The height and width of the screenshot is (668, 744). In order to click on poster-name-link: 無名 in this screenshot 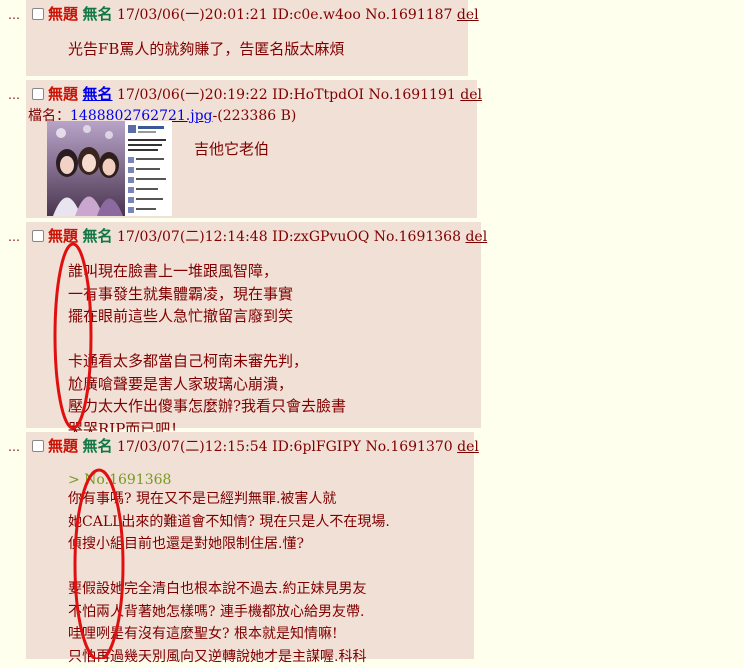, I will do `click(97, 94)`.